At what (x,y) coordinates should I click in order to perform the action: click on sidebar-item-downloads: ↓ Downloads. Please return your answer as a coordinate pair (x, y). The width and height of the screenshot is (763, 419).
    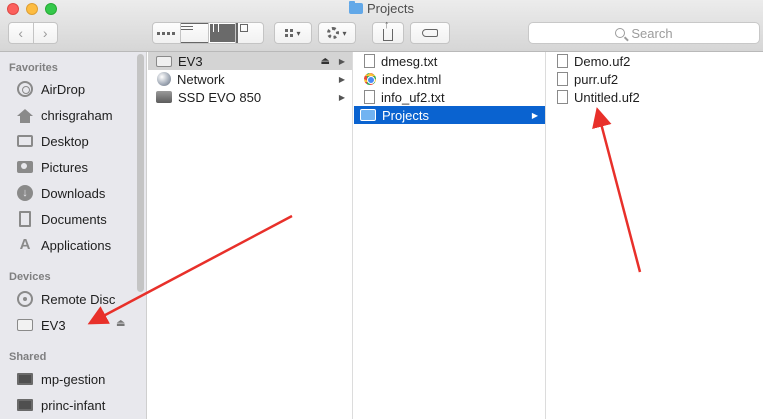
    Looking at the image, I should click on (60, 193).